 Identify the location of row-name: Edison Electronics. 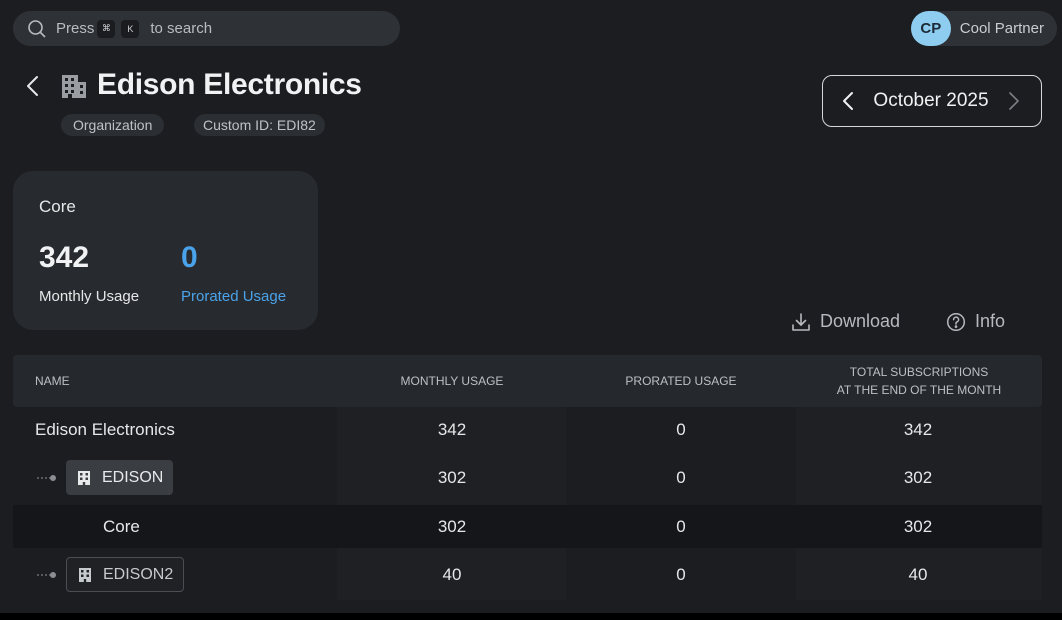
(105, 429).